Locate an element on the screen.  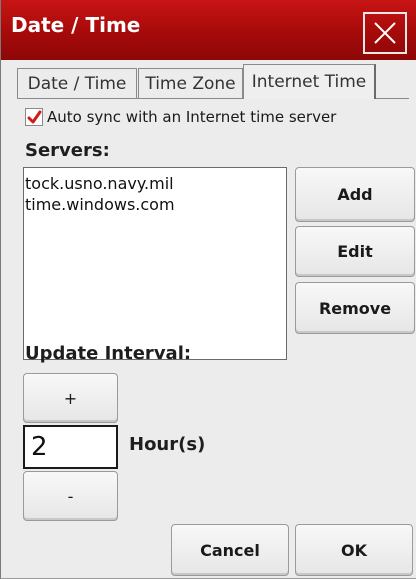
list-item: tock.usno.navy.mil is located at coordinates (155, 183).